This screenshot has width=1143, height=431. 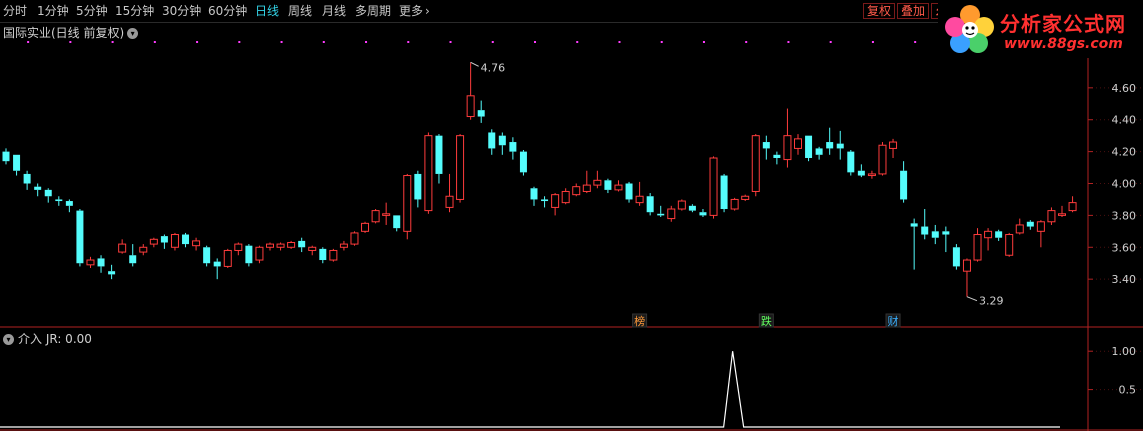 What do you see at coordinates (893, 321) in the screenshot?
I see `event-marker-label: 财` at bounding box center [893, 321].